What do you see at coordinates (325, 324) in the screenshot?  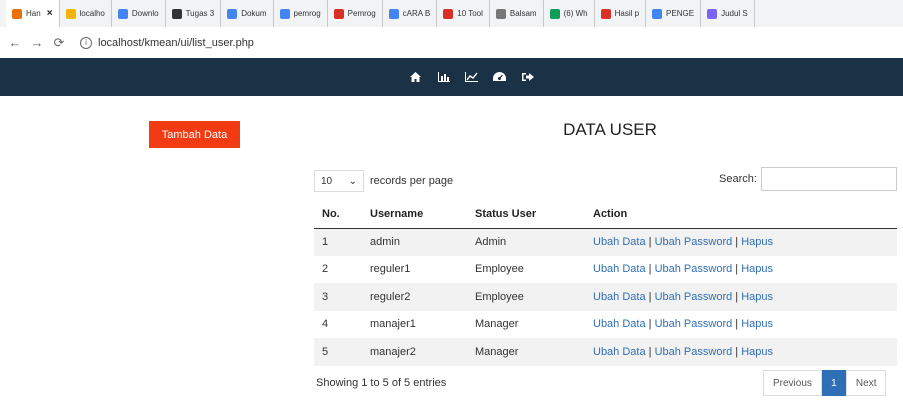 I see `cell-no: 4` at bounding box center [325, 324].